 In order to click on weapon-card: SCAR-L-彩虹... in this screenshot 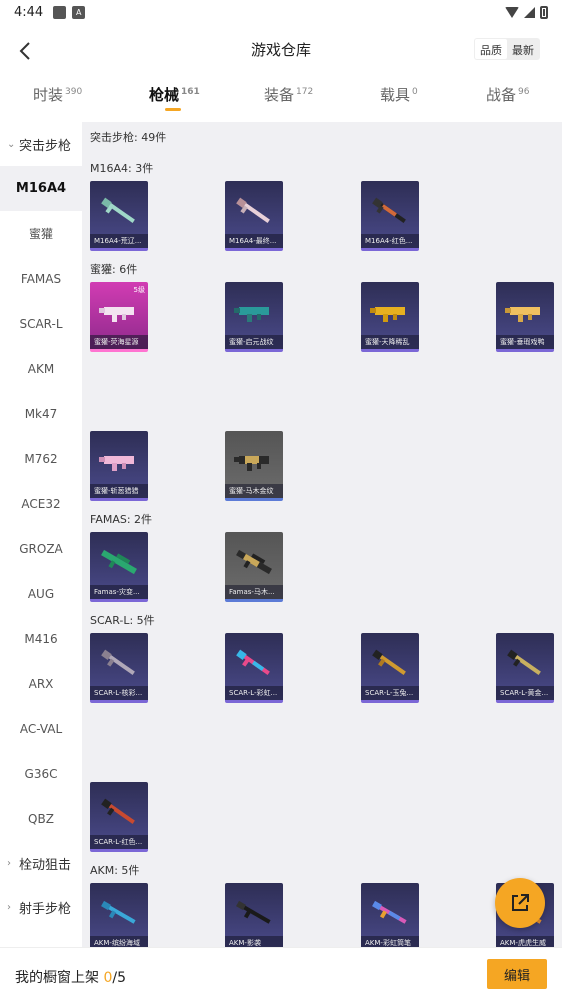, I will do `click(254, 668)`.